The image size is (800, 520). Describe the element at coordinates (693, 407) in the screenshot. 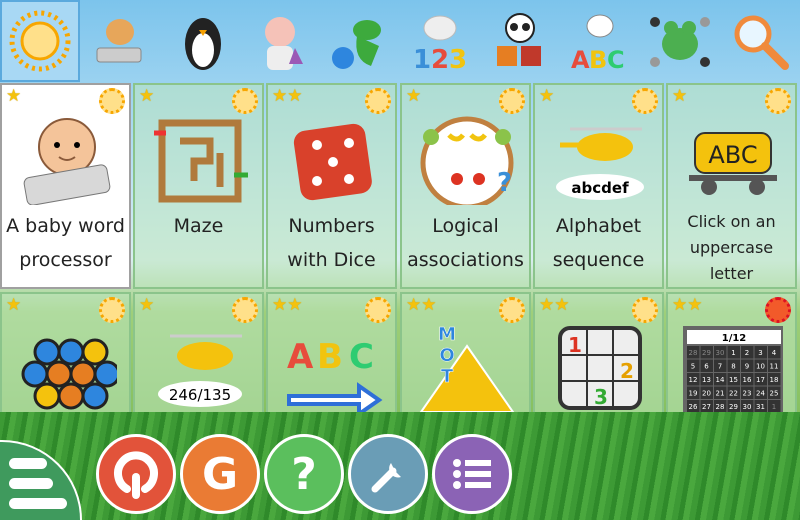

I see `svg-text: 26` at that location.